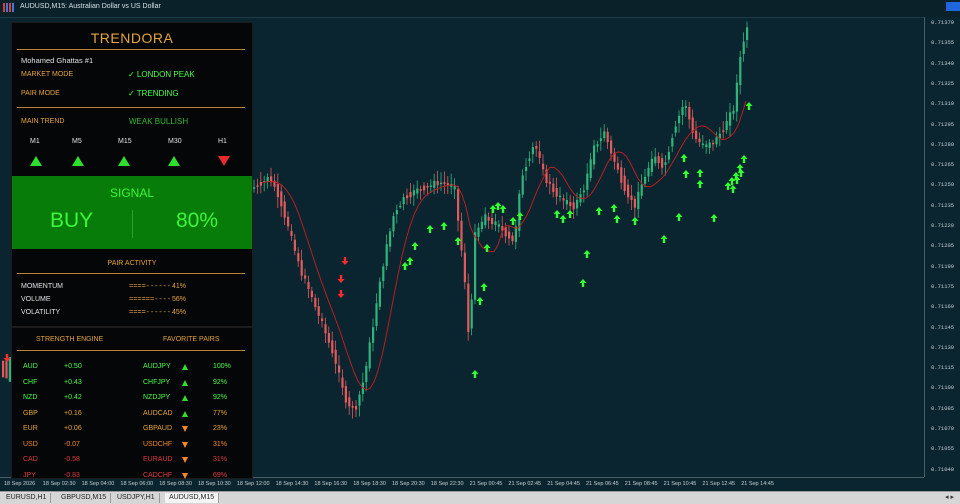 This screenshot has height=504, width=960. Describe the element at coordinates (224, 161) in the screenshot. I see `trend-down-icon` at that location.